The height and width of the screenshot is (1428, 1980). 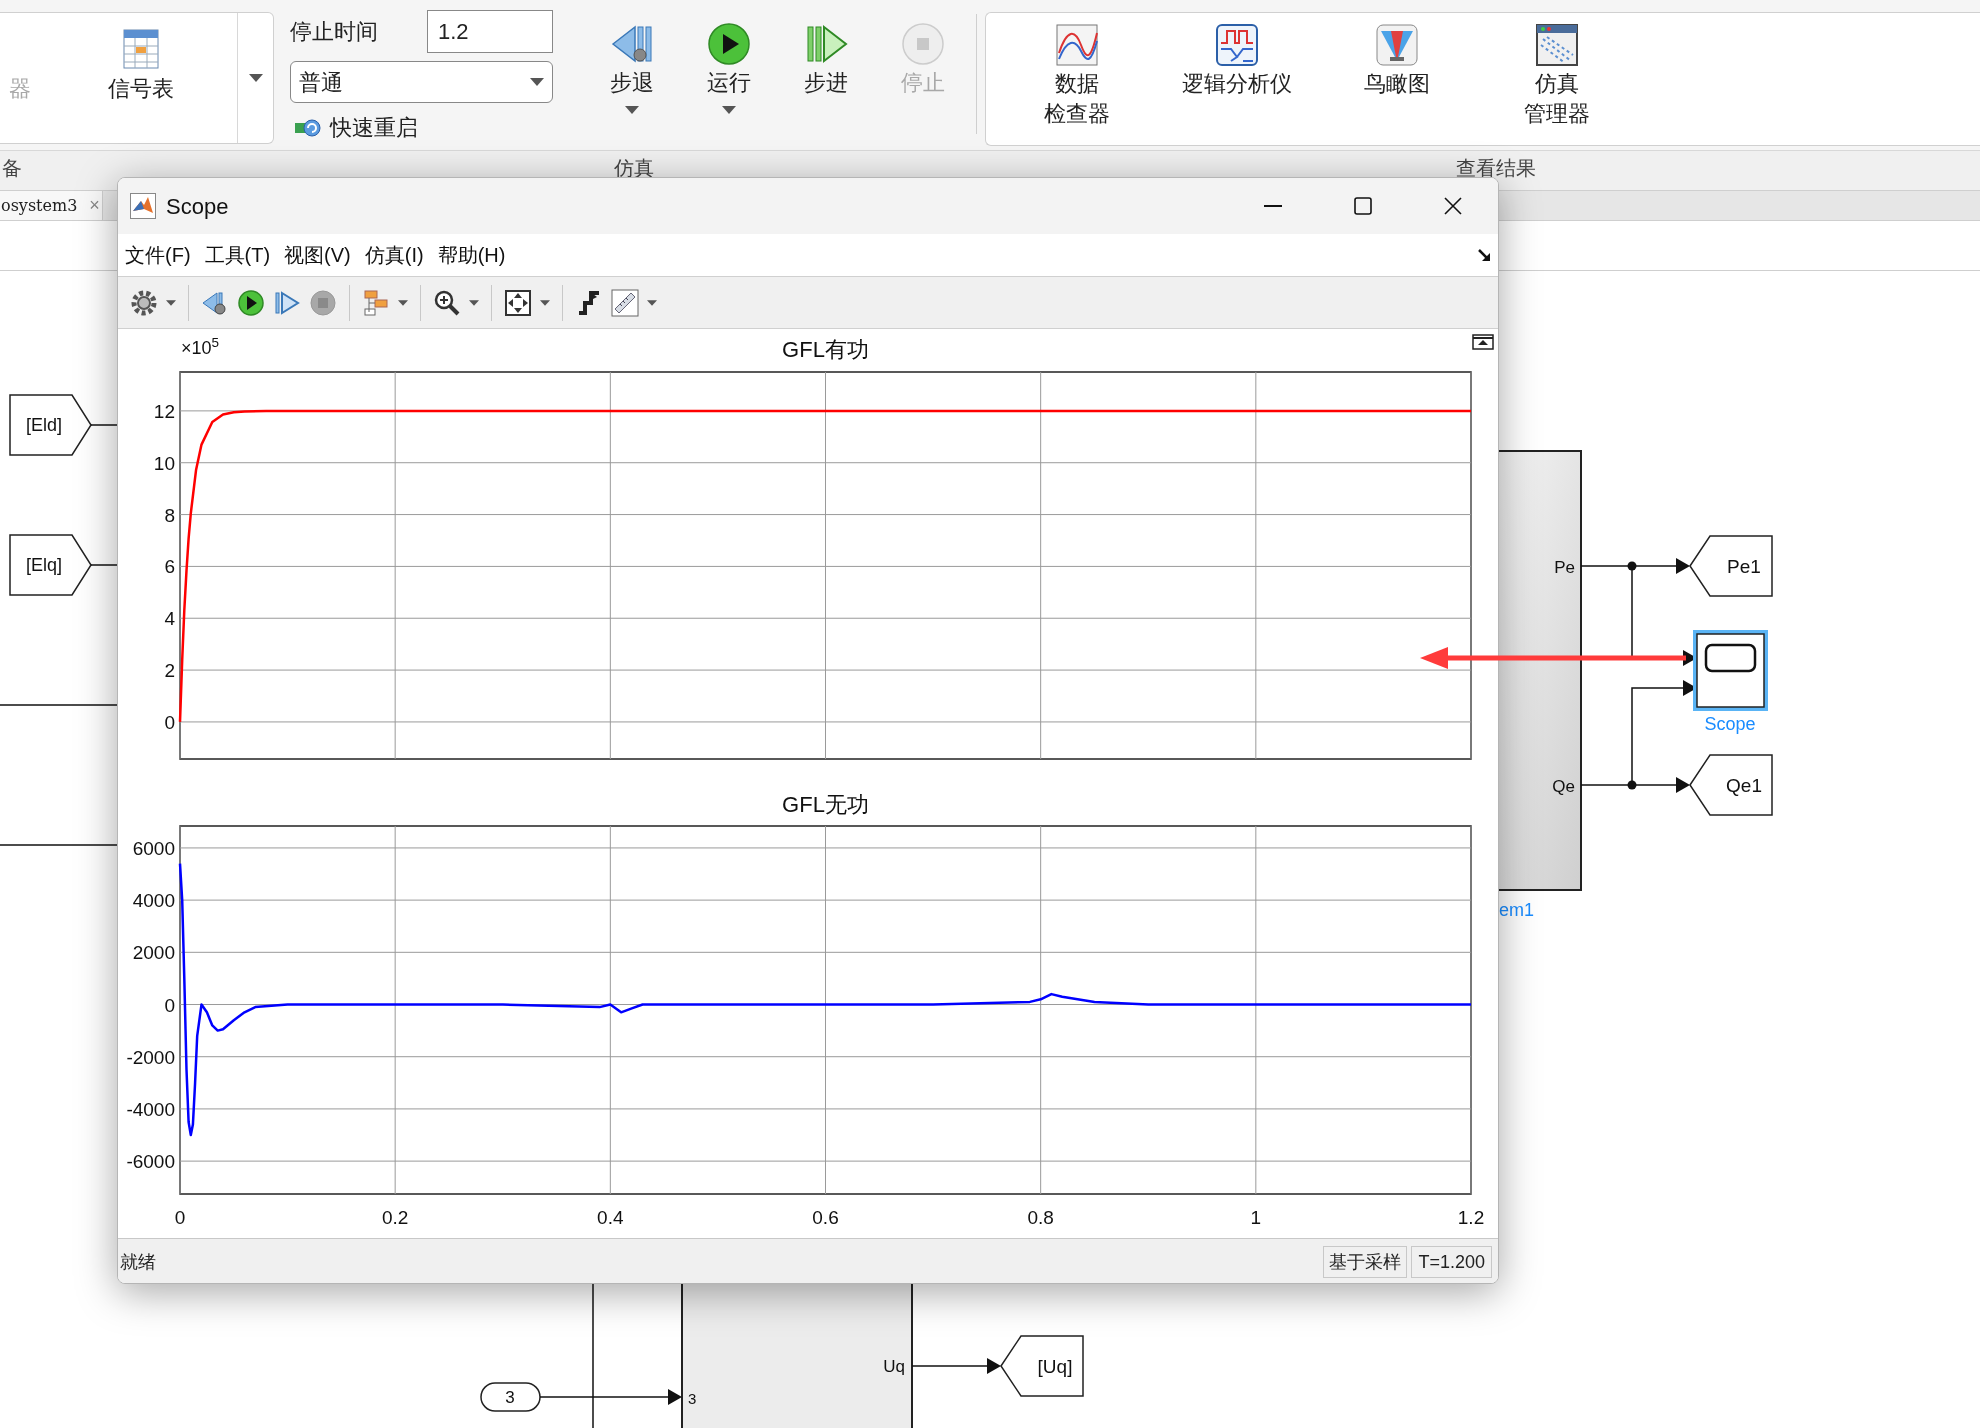 I want to click on chart-title: GFL无功, so click(x=825, y=804).